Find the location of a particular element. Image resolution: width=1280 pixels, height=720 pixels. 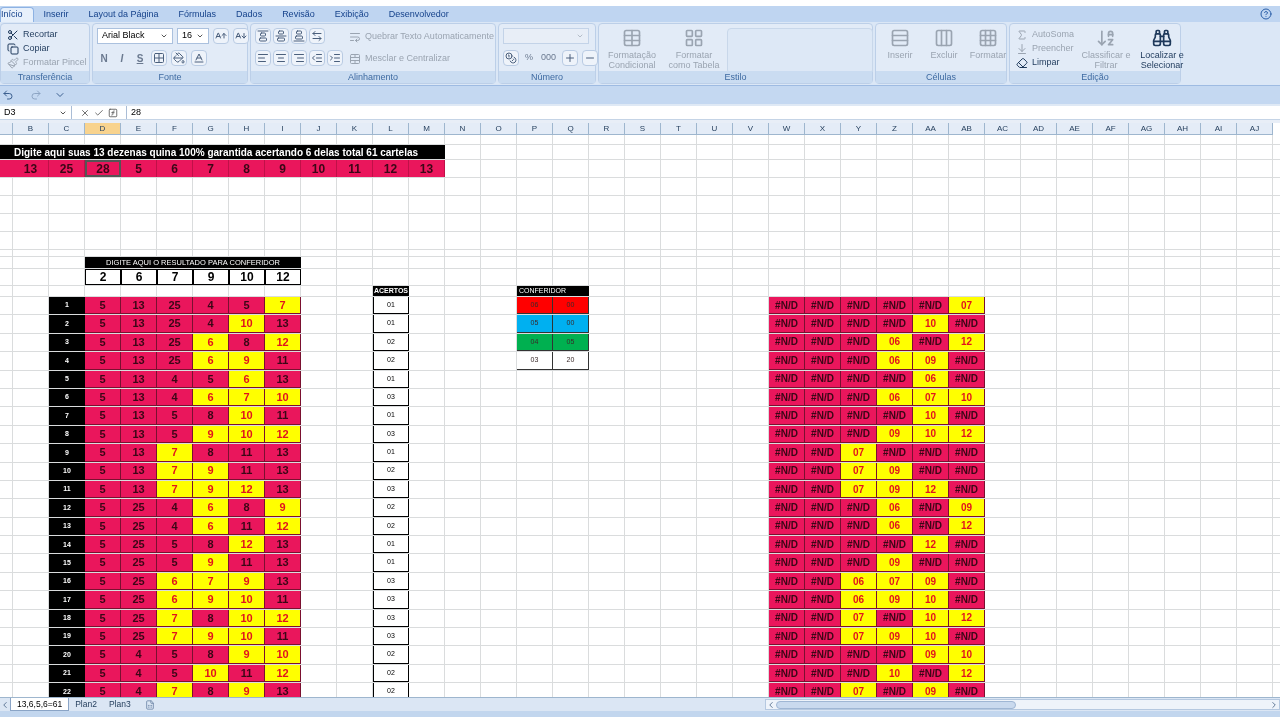

sheet-tab: Plan2 is located at coordinates (86, 704).